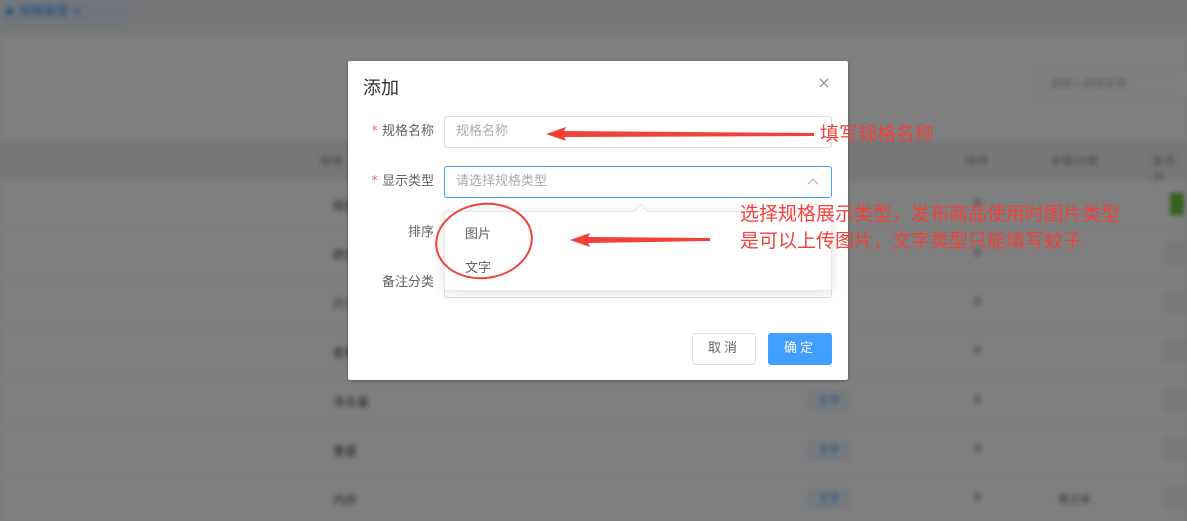  What do you see at coordinates (478, 269) in the screenshot?
I see `dropdown-option-text: 文字` at bounding box center [478, 269].